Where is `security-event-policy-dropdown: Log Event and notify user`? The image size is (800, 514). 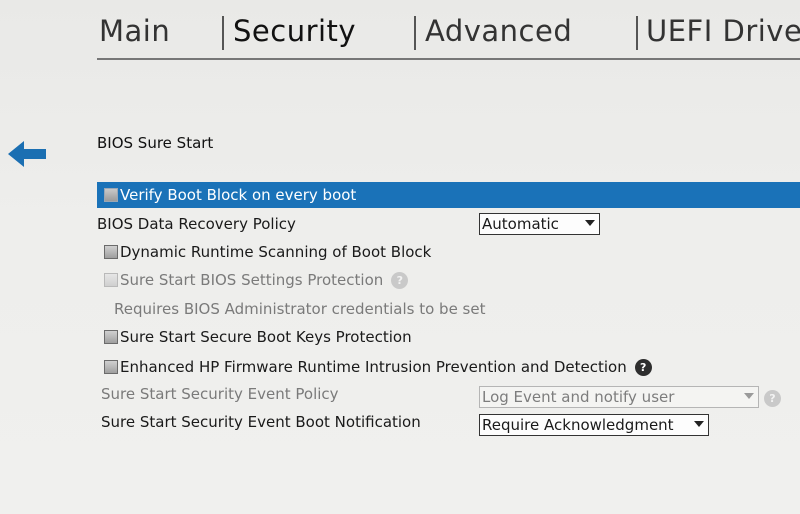 security-event-policy-dropdown: Log Event and notify user is located at coordinates (619, 397).